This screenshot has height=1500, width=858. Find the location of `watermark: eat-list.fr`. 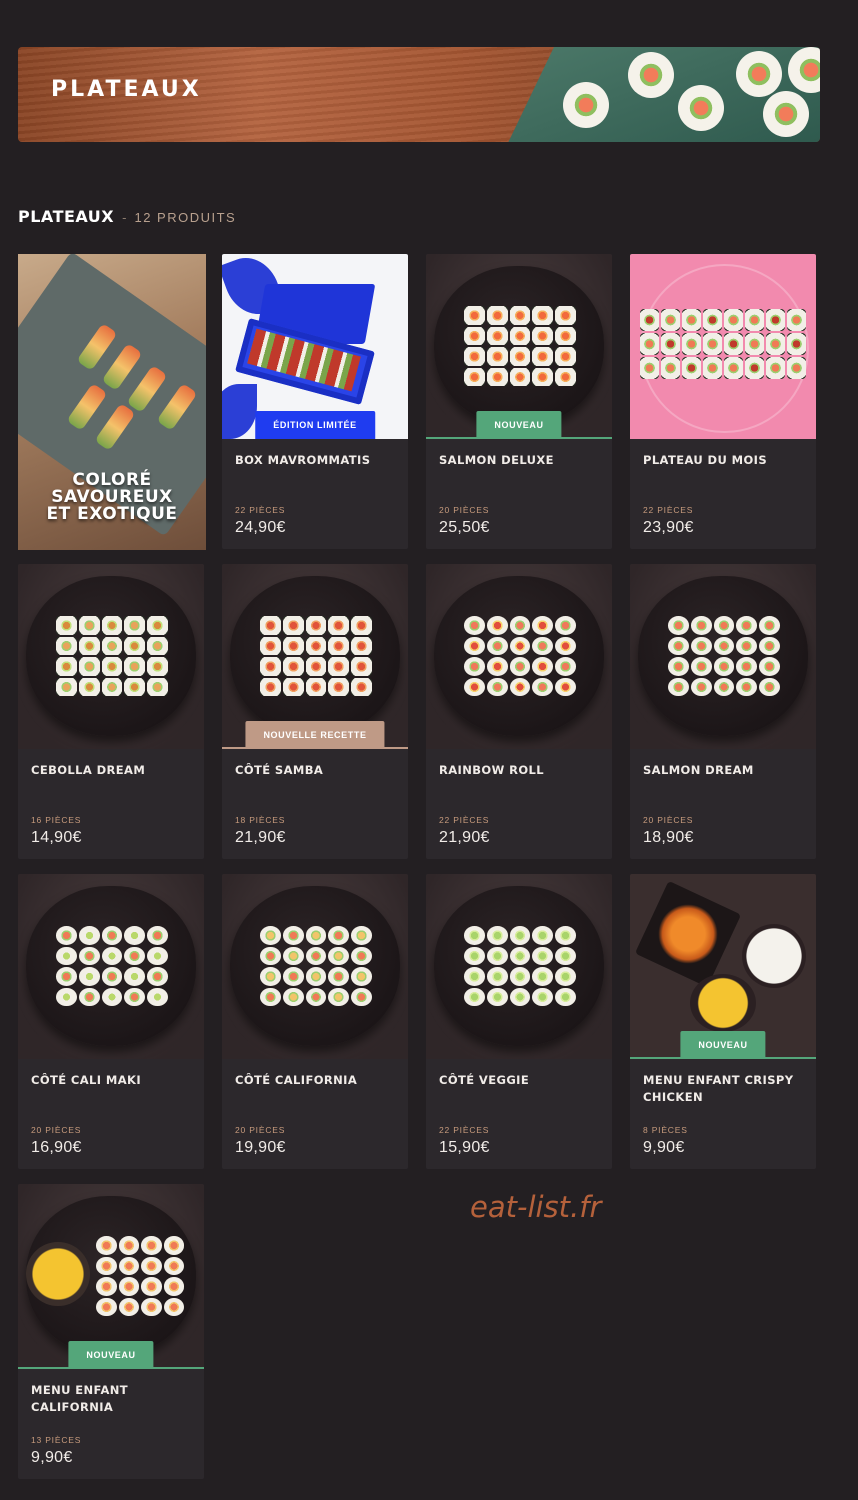

watermark: eat-list.fr is located at coordinates (536, 1207).